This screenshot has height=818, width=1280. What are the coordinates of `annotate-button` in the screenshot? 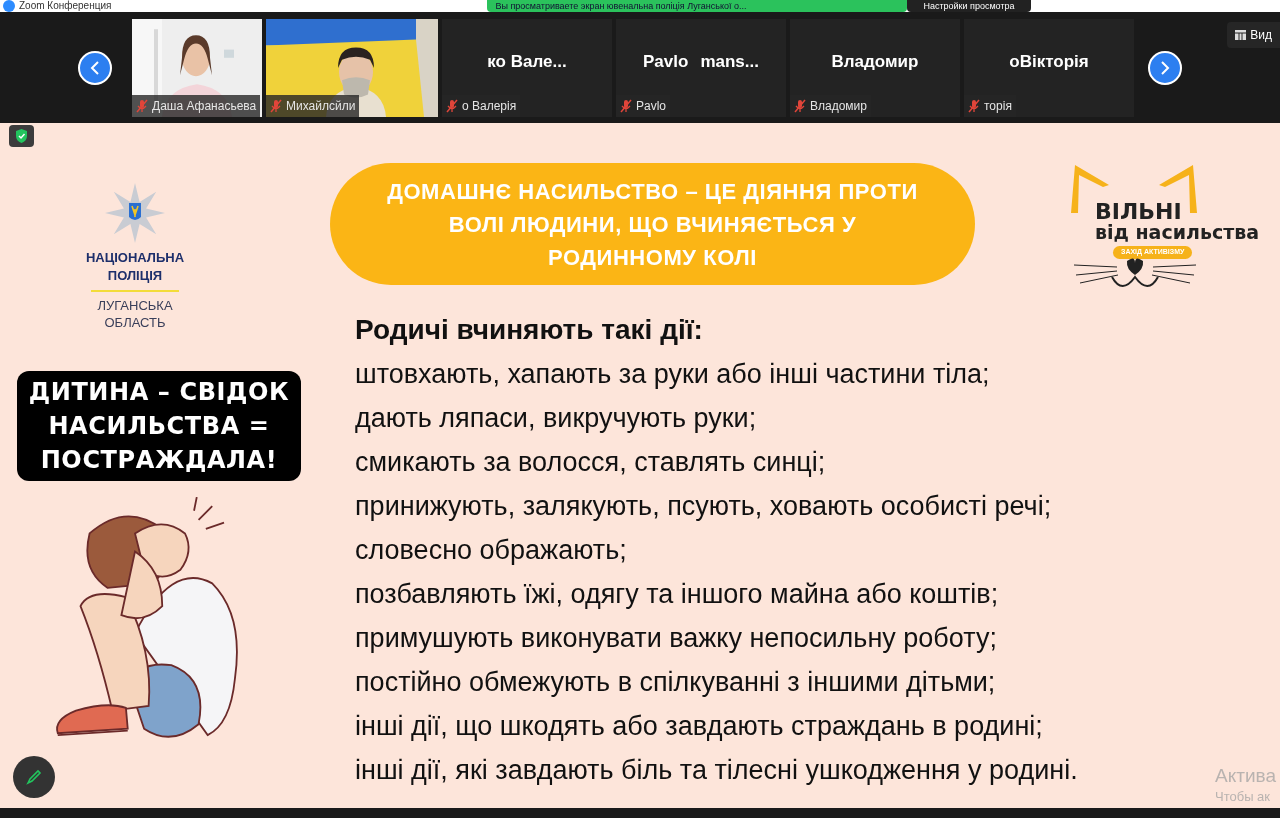 It's located at (34, 777).